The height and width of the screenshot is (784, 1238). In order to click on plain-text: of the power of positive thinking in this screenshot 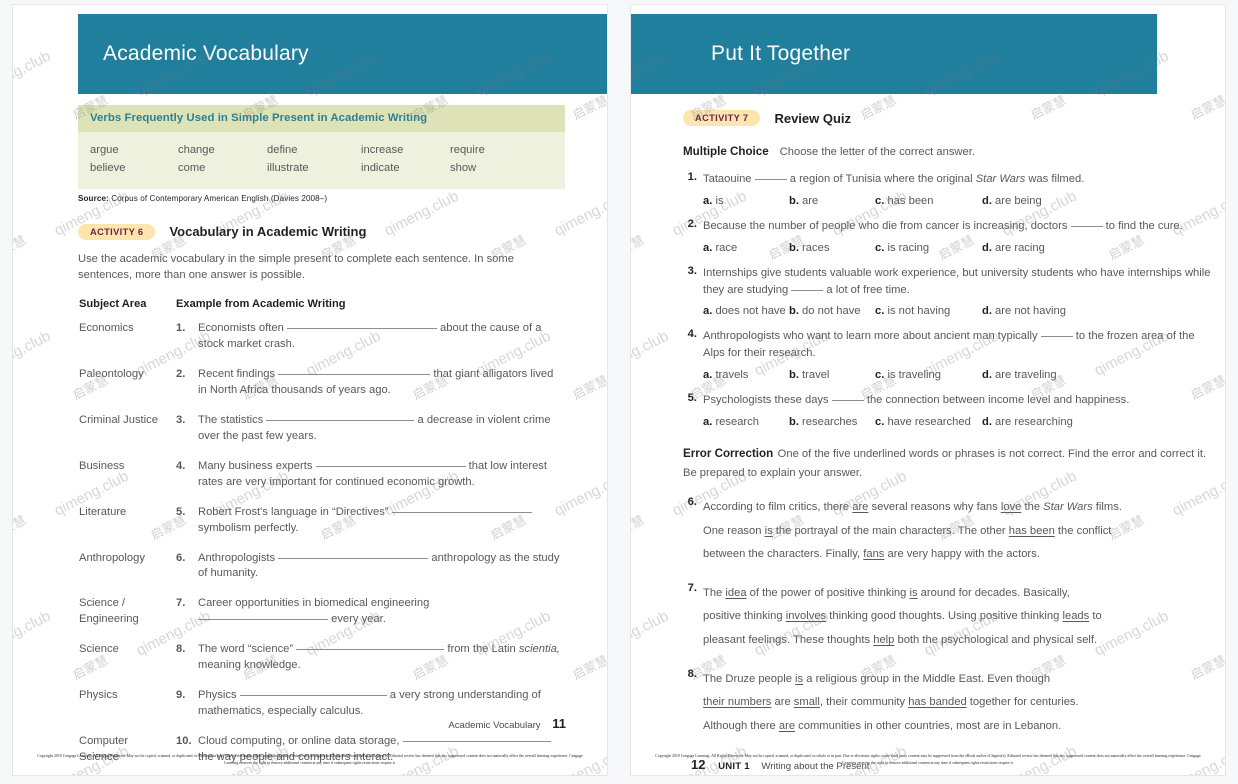, I will do `click(828, 592)`.